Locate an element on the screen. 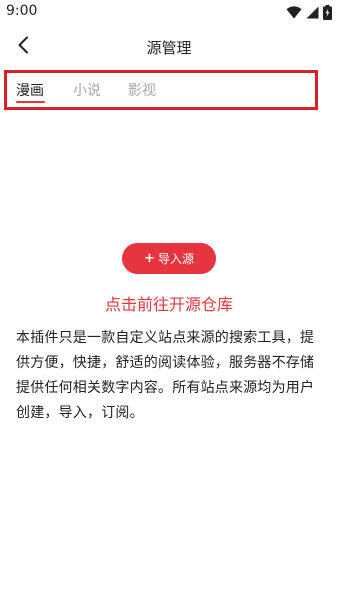 The width and height of the screenshot is (338, 600). status-time: 9:00 is located at coordinates (22, 11).